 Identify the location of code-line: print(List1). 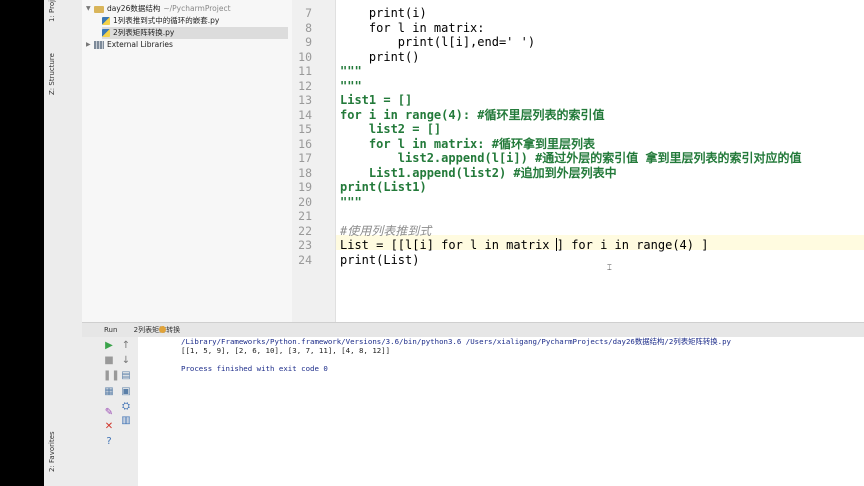
(383, 187).